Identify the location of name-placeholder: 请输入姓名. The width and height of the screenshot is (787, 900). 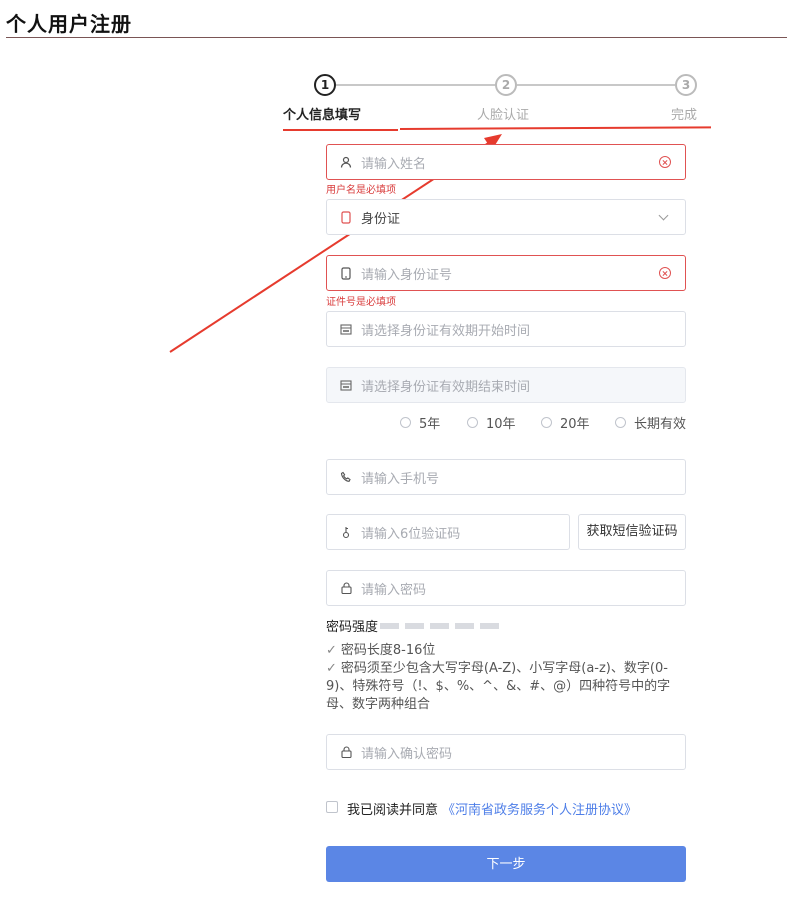
(394, 164).